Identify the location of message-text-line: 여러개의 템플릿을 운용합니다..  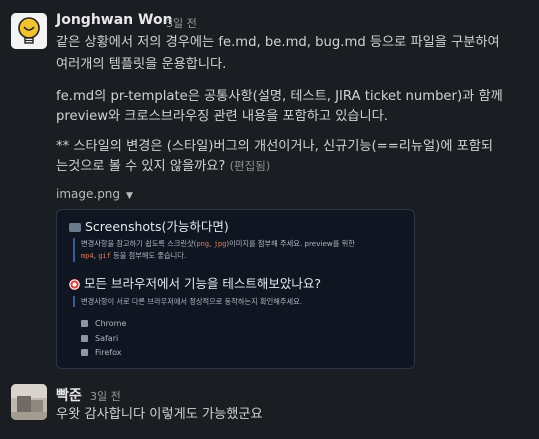
(141, 64).